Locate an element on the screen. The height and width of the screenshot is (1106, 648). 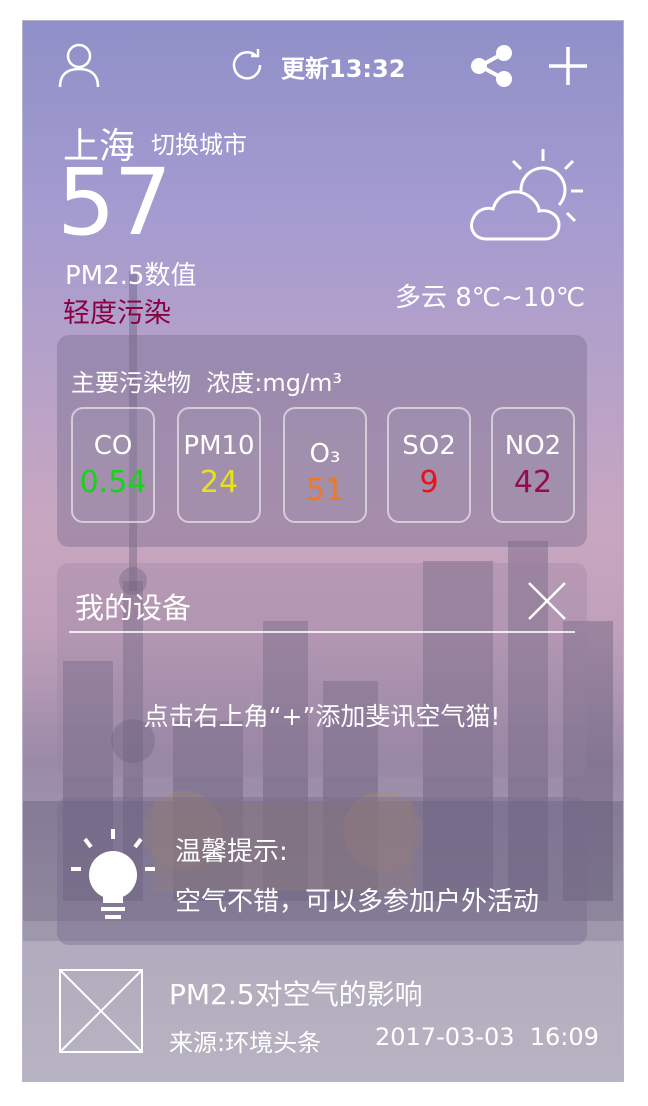
pollutant-tile-o3: O₃ 51 is located at coordinates (325, 465).